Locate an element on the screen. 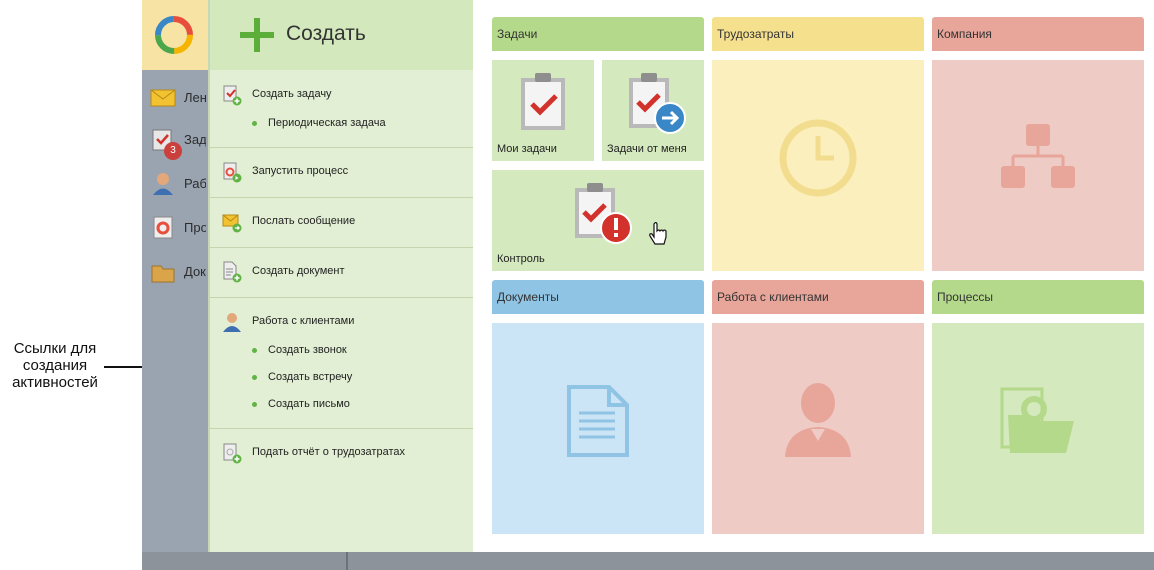  control-tile: Контроль is located at coordinates (598, 220).